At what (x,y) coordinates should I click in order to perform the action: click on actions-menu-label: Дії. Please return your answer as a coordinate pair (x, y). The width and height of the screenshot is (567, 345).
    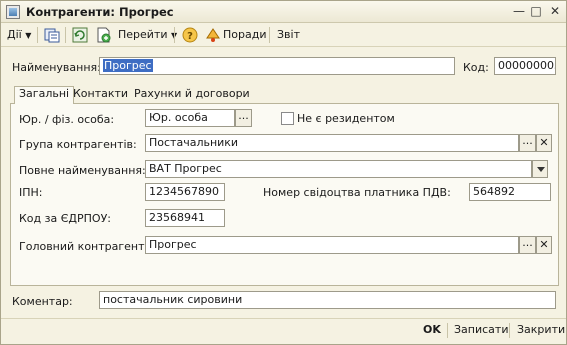
    Looking at the image, I should click on (14, 34).